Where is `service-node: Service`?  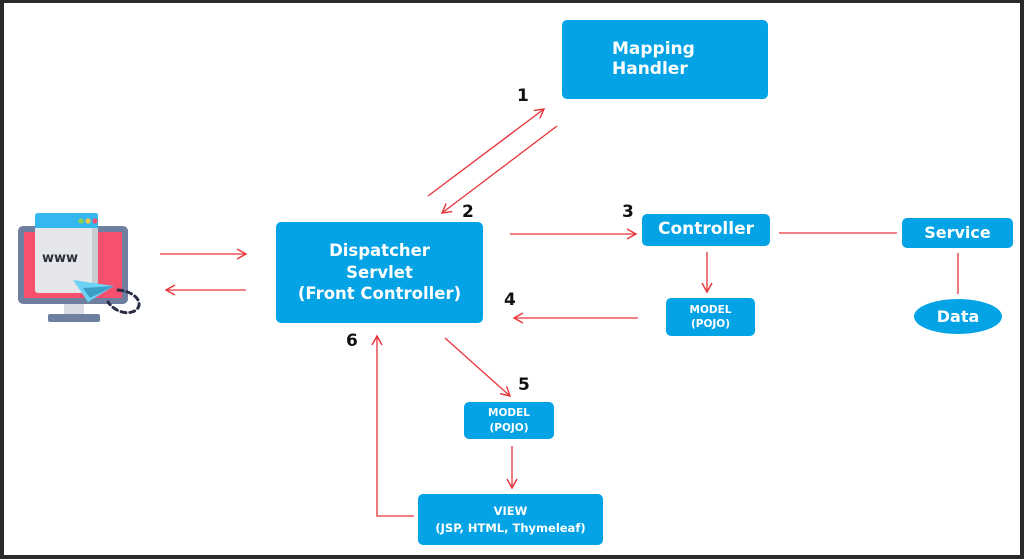 service-node: Service is located at coordinates (957, 233).